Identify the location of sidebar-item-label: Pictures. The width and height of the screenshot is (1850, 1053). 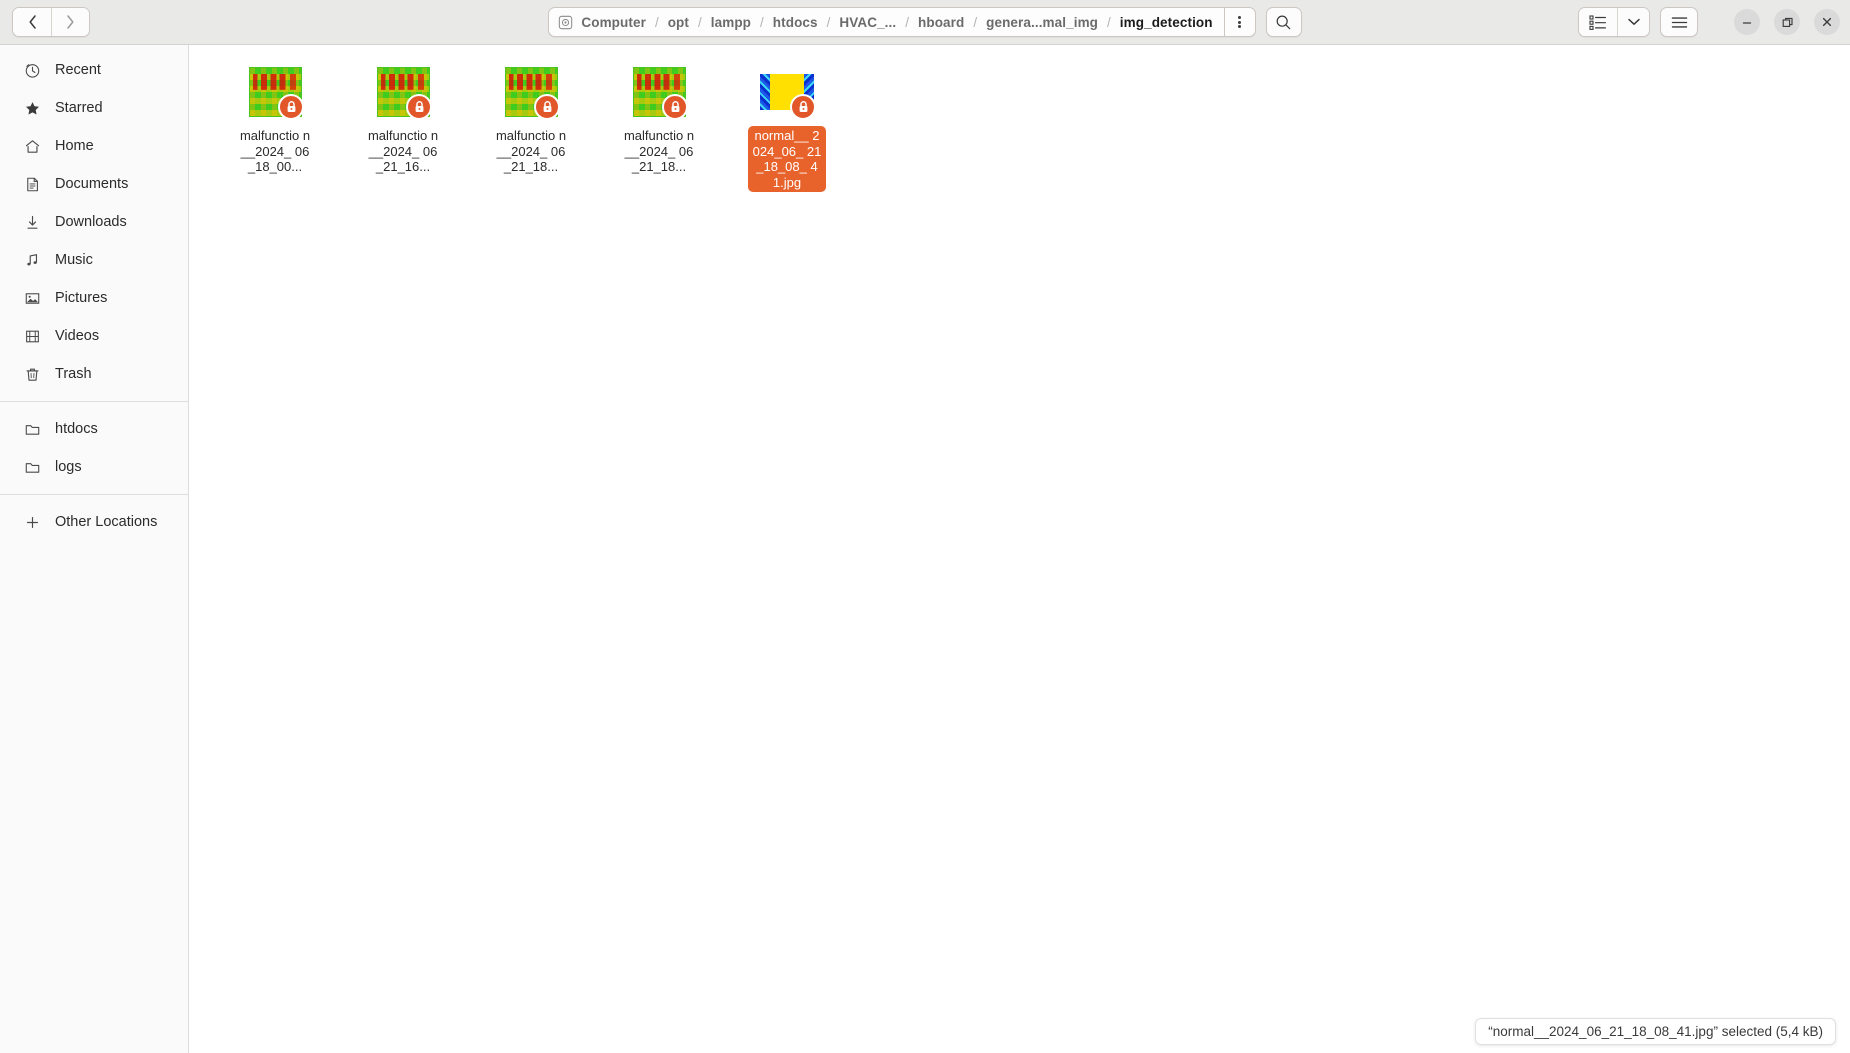
(81, 298).